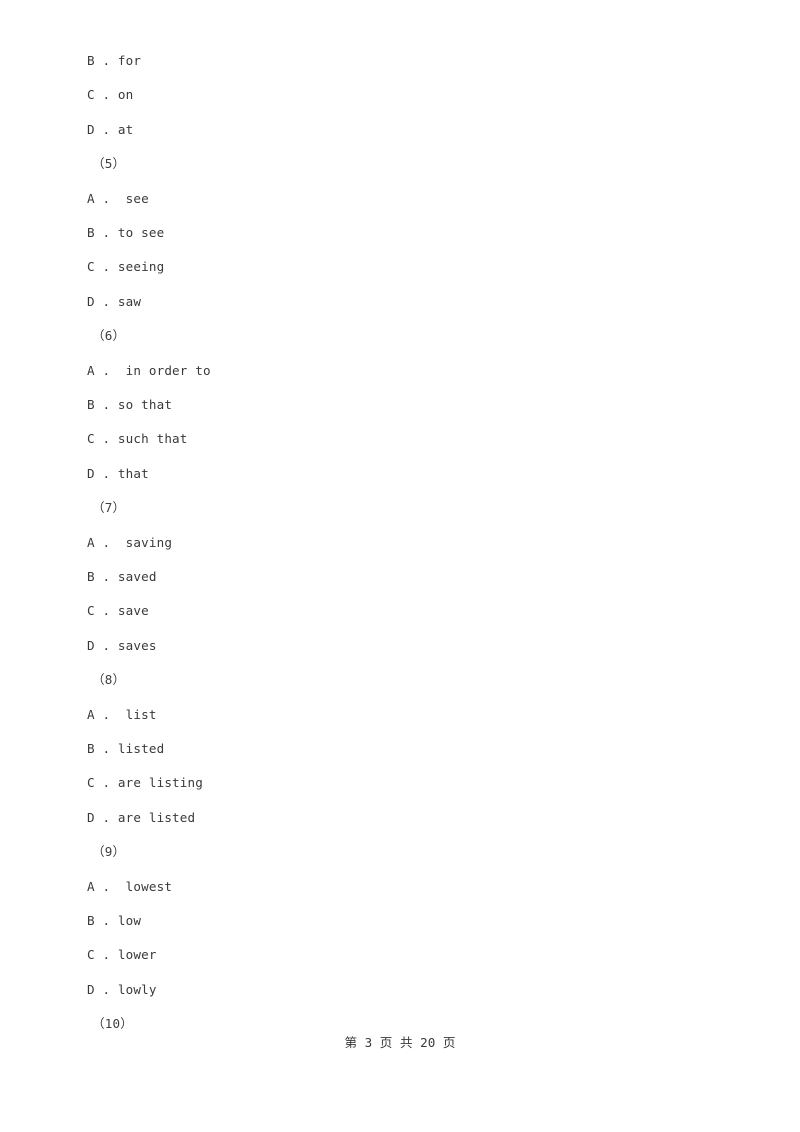 This screenshot has height=1132, width=800. Describe the element at coordinates (130, 886) in the screenshot. I see `answer-option: A . lowest` at that location.